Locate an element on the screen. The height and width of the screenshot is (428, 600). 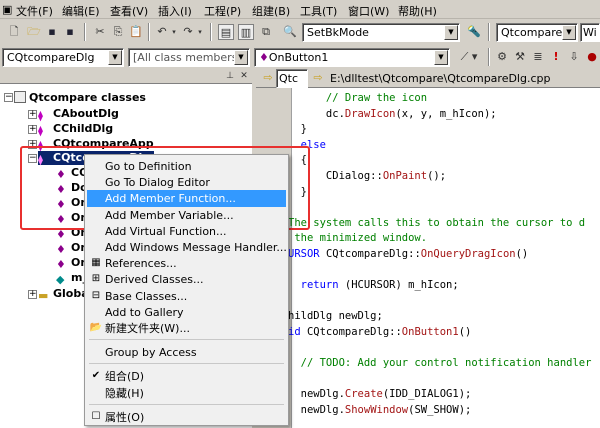
code-line: URSOR CQtcompareDlg::OnQueryDragIcon() is located at coordinates (408, 255).